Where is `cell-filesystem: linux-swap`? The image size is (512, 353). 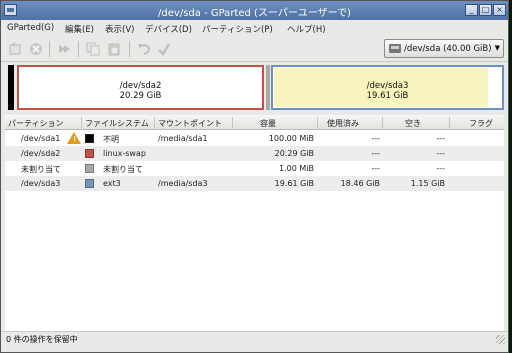 cell-filesystem: linux-swap is located at coordinates (124, 153).